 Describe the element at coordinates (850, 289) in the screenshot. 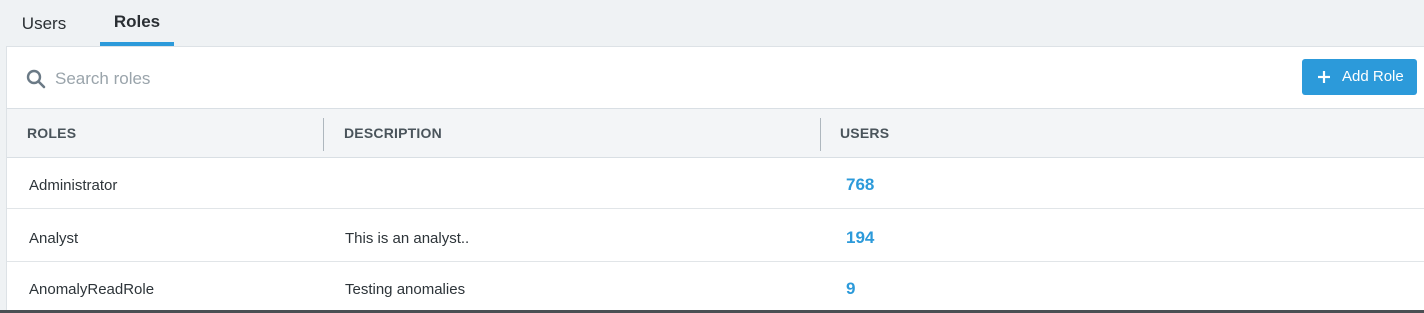

I see `role-users-count: 9` at that location.